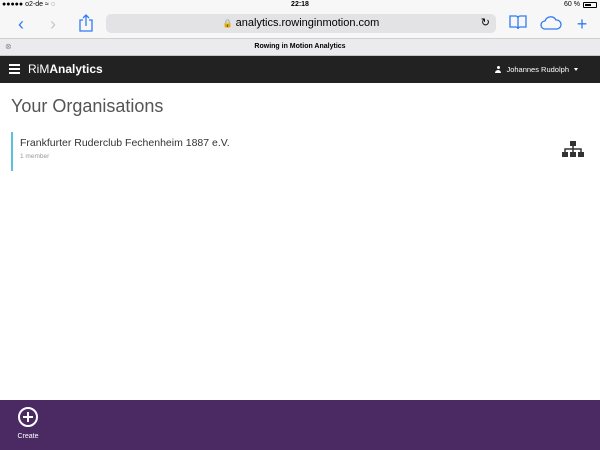  What do you see at coordinates (227, 23) in the screenshot?
I see `lock-icon: 🔒` at bounding box center [227, 23].